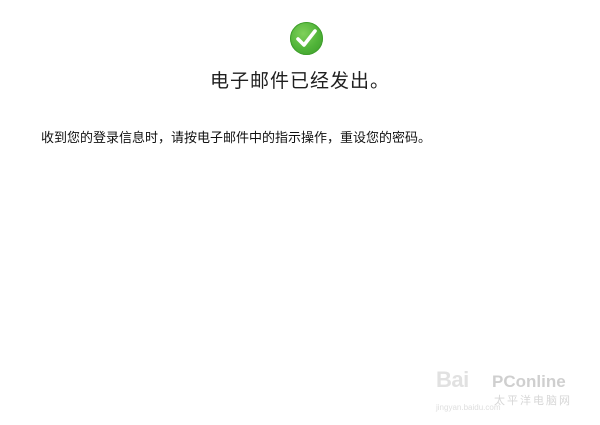 Image resolution: width=600 pixels, height=425 pixels. What do you see at coordinates (299, 81) in the screenshot?
I see `page-title: 电子邮件已经发出。` at bounding box center [299, 81].